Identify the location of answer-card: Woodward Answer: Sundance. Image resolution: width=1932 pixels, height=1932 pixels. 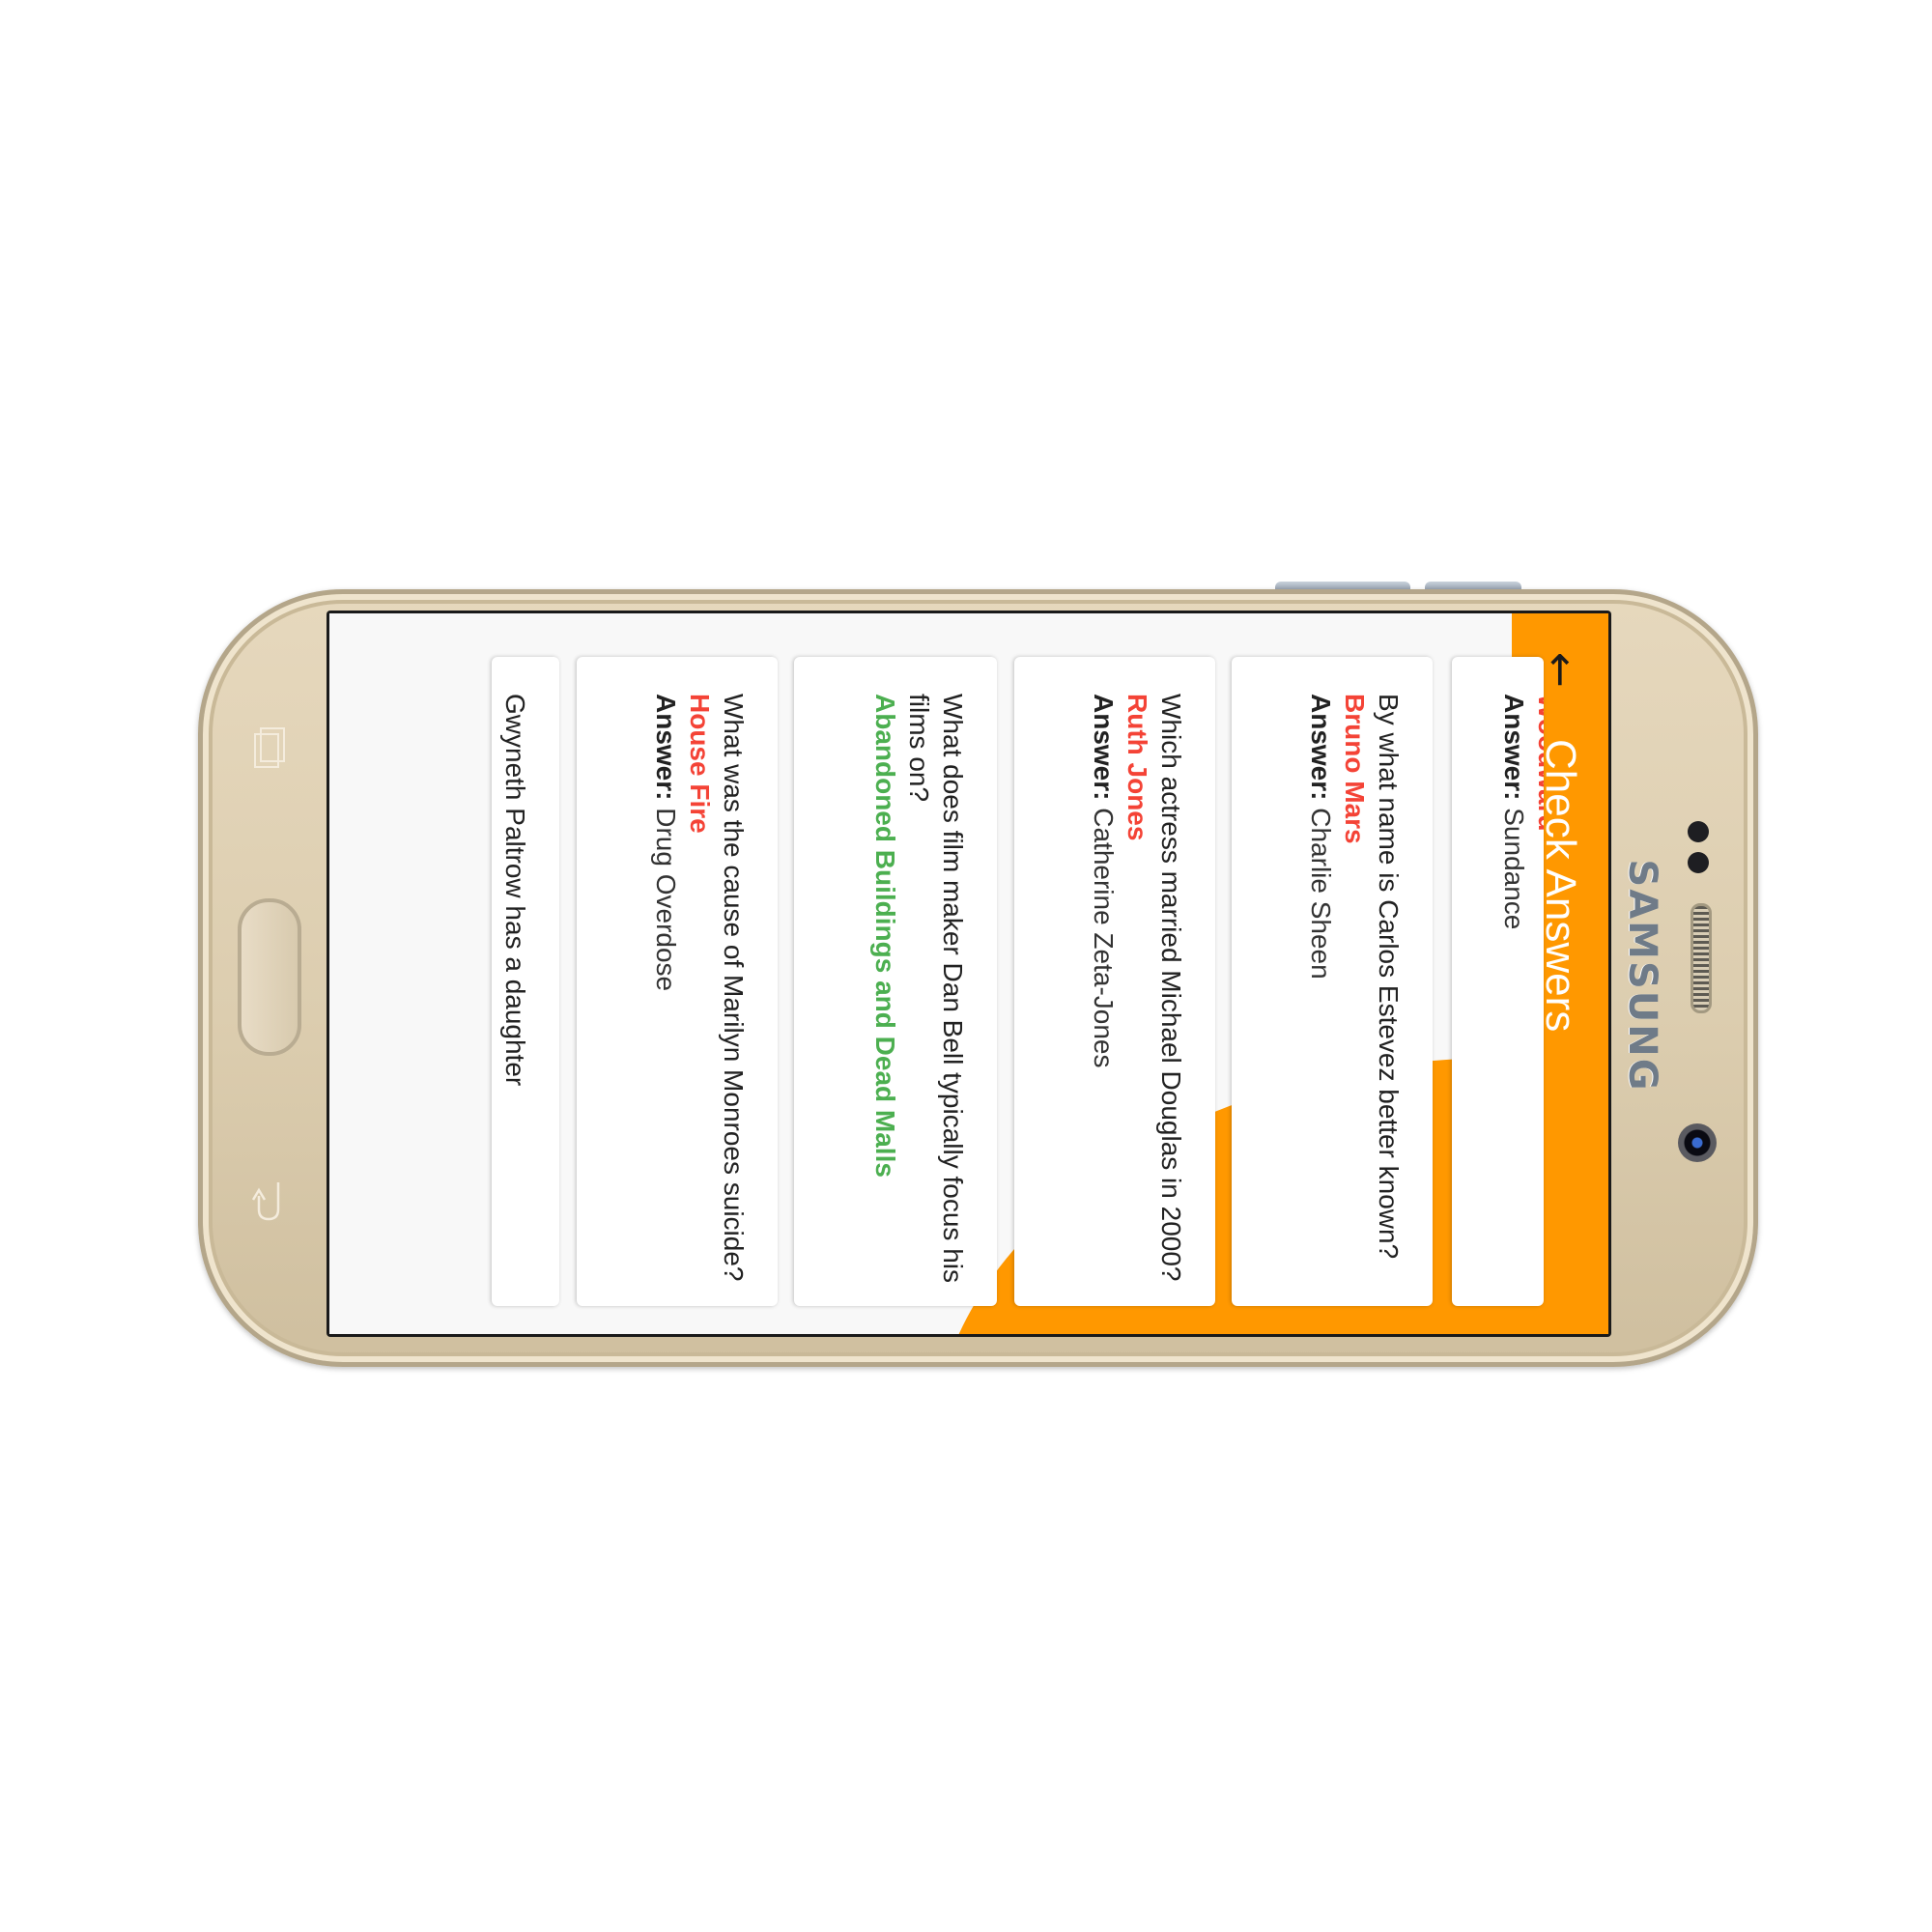
(1498, 981).